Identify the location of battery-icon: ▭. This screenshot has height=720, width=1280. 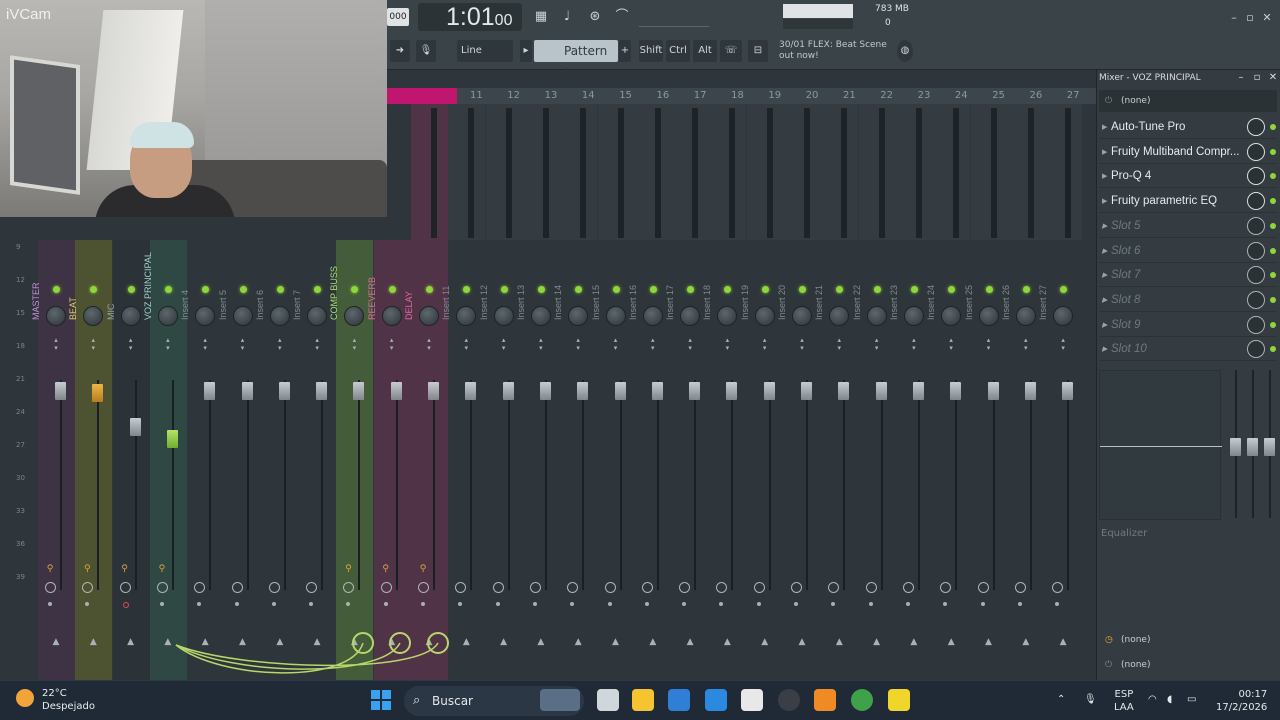
(1191, 699).